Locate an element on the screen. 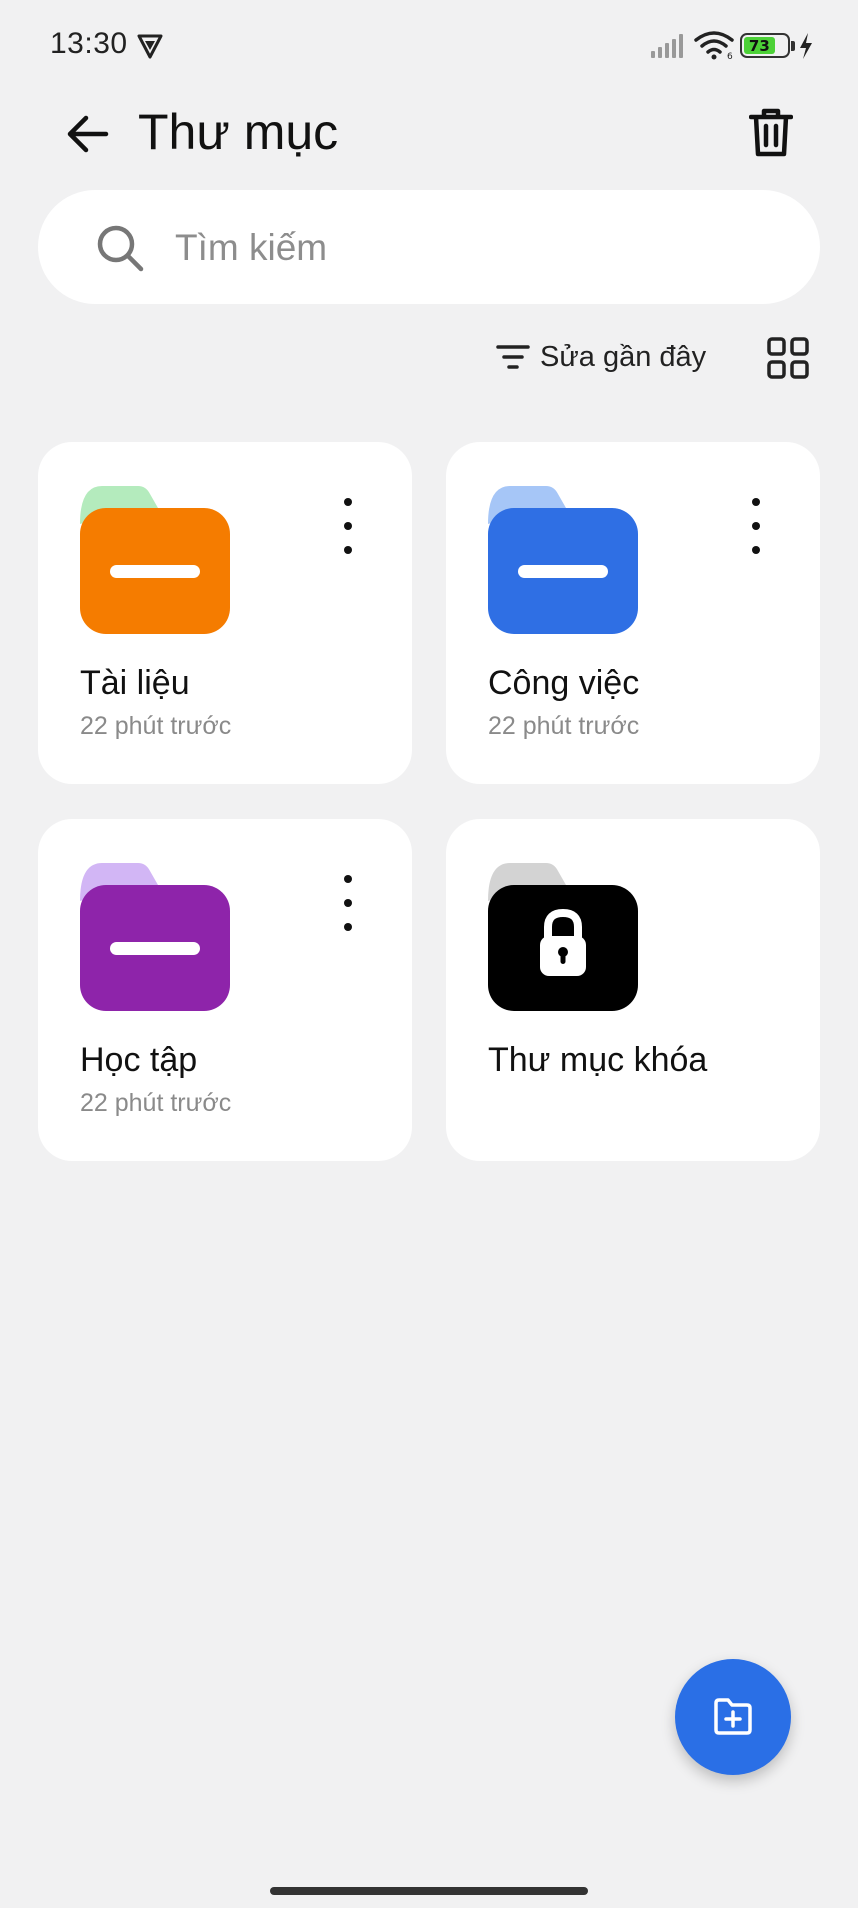 This screenshot has height=1908, width=858. add-folder-icon is located at coordinates (733, 1716).